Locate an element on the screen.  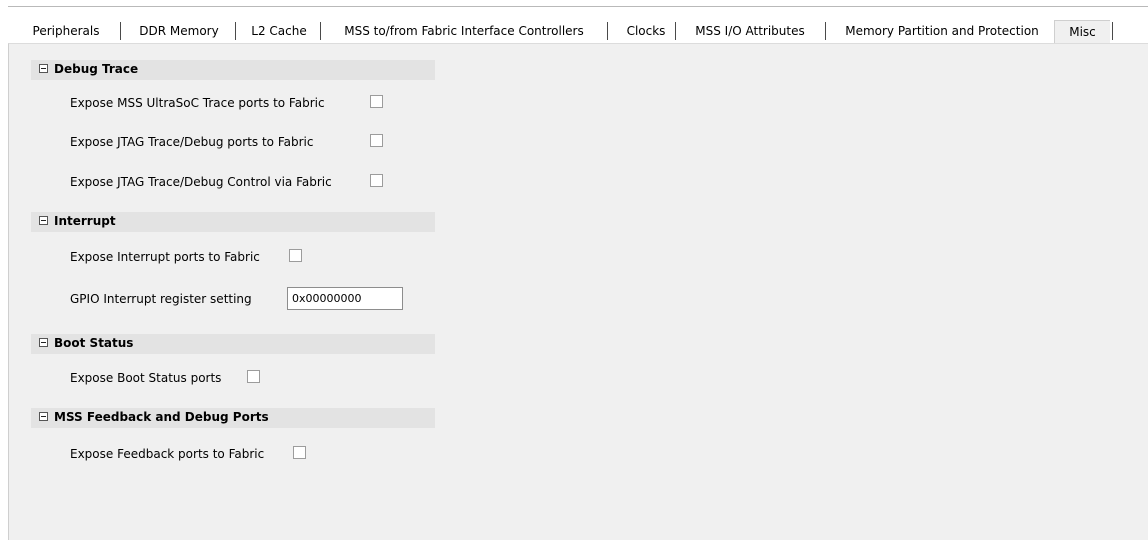
expose-interrupt-ports-checkbox is located at coordinates (295, 255).